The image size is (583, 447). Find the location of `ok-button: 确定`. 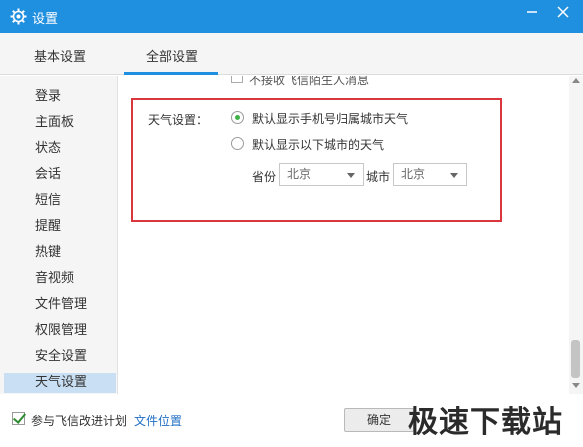

ok-button: 确定 is located at coordinates (379, 420).